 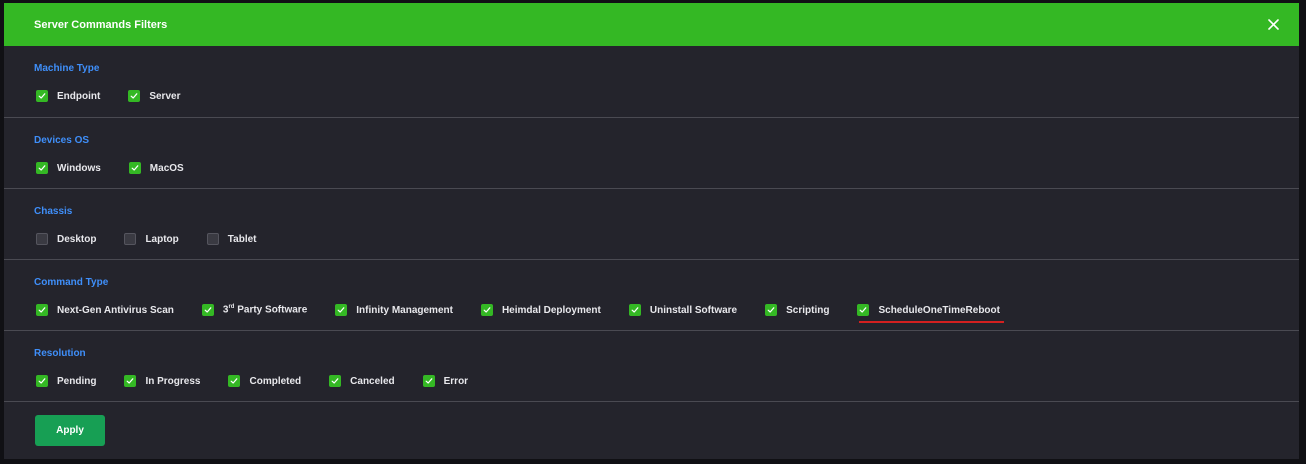 What do you see at coordinates (124, 168) in the screenshot?
I see `options-row: Windows MacOS` at bounding box center [124, 168].